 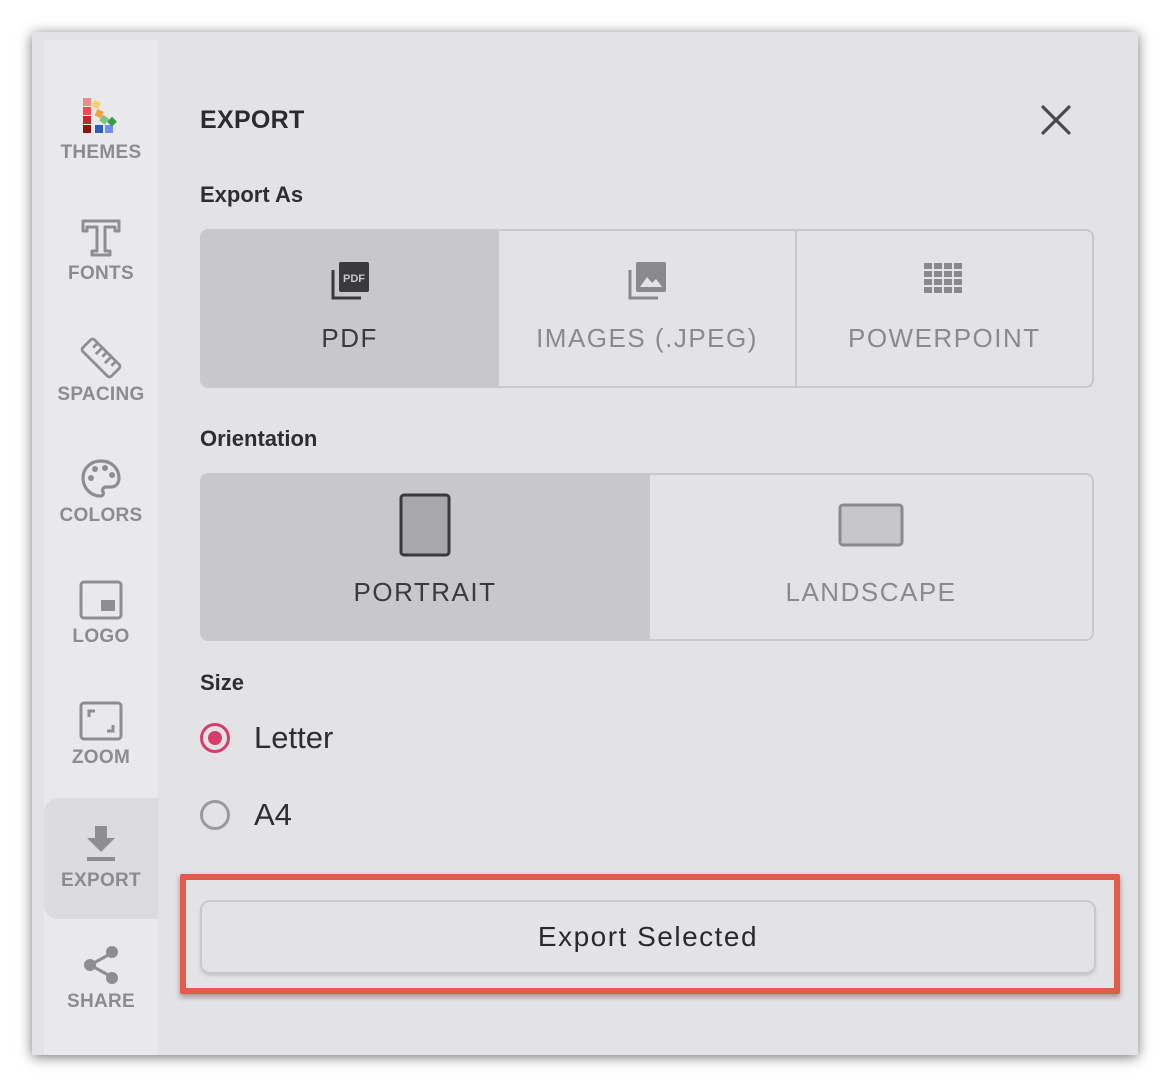 What do you see at coordinates (294, 737) in the screenshot?
I see `size-option-label: Letter` at bounding box center [294, 737].